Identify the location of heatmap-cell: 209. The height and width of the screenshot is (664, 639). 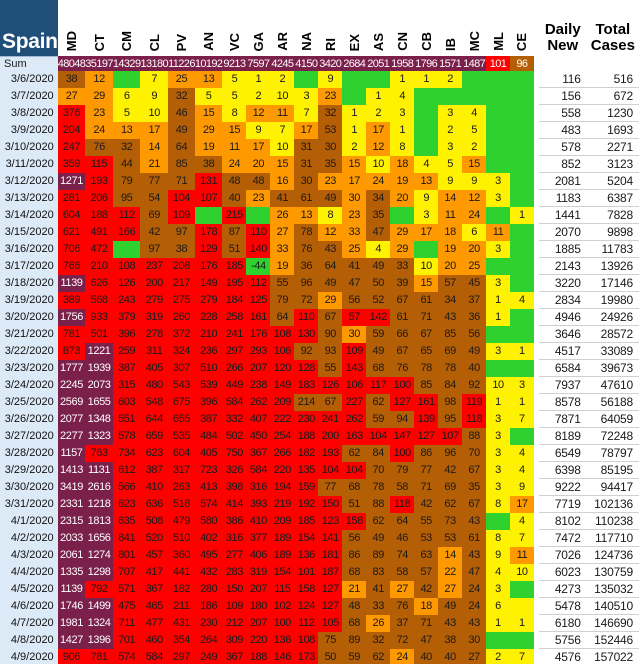
(282, 402).